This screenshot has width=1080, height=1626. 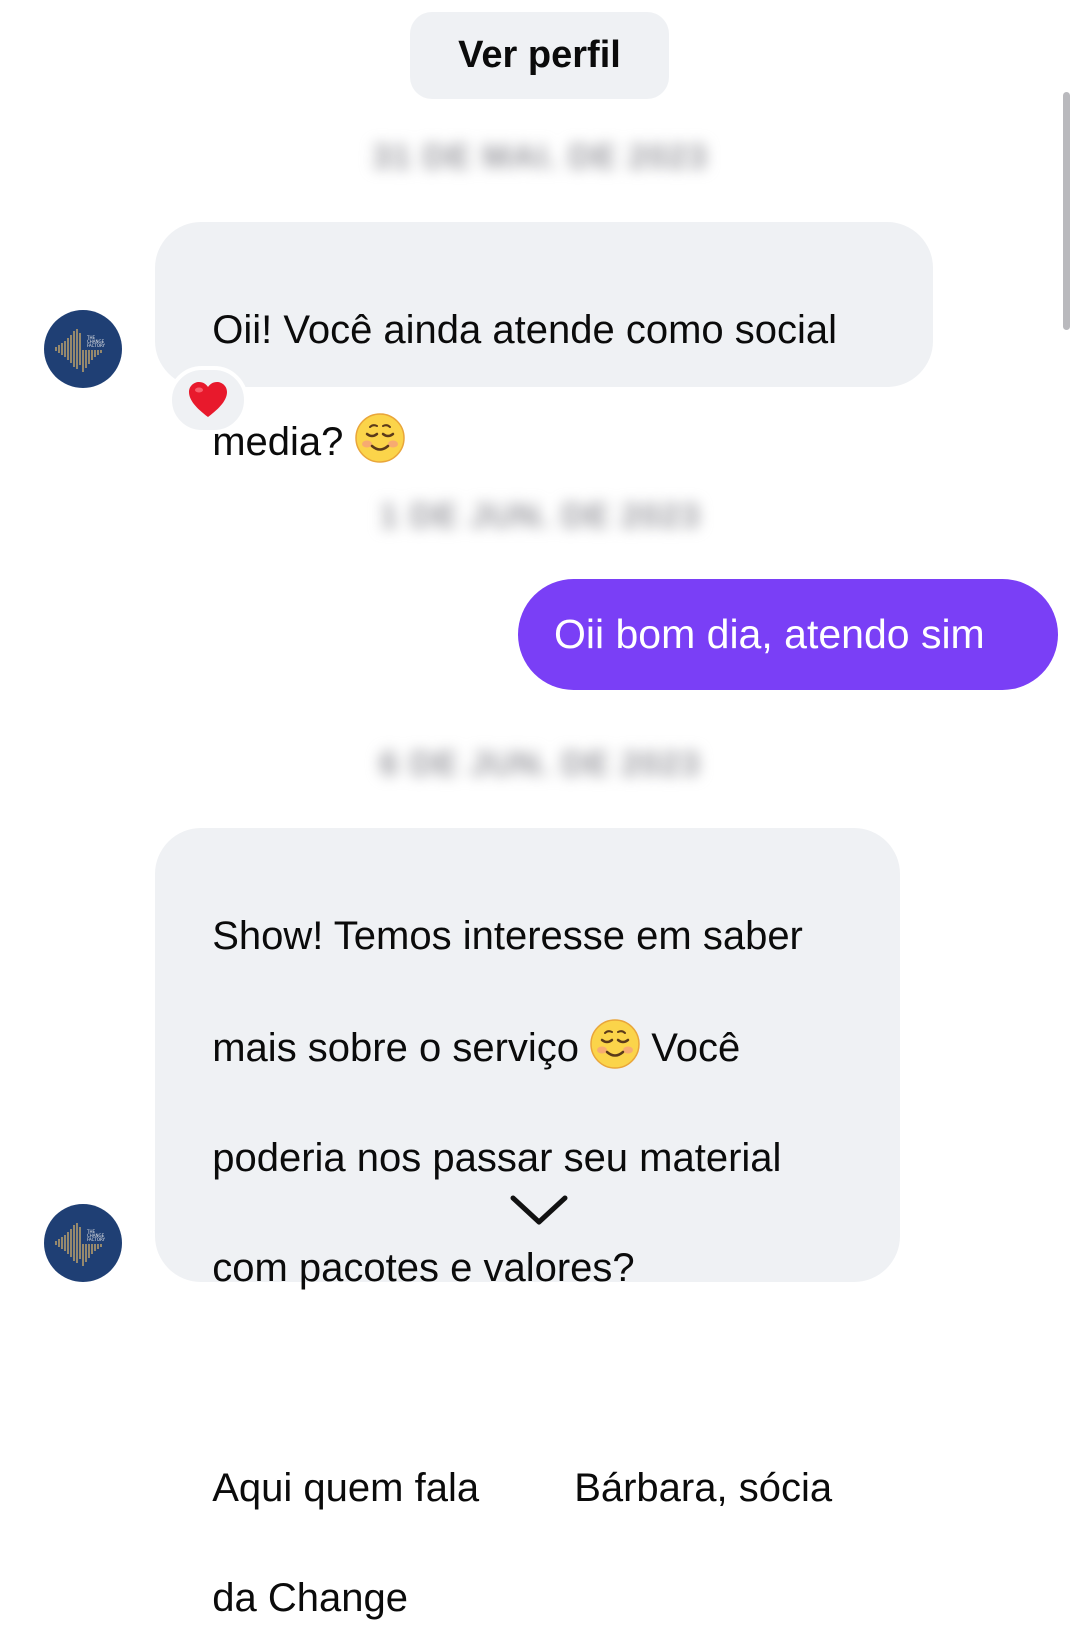 I want to click on date-separator: 6 DE JUN. DE 2023, so click(x=540, y=764).